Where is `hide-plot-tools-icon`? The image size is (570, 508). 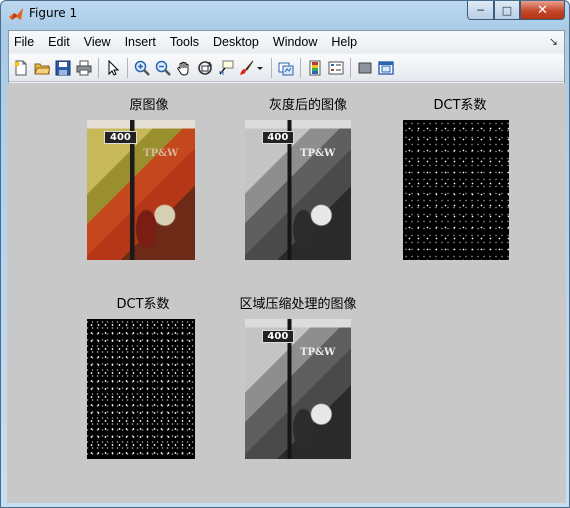
hide-plot-tools-icon is located at coordinates (365, 68).